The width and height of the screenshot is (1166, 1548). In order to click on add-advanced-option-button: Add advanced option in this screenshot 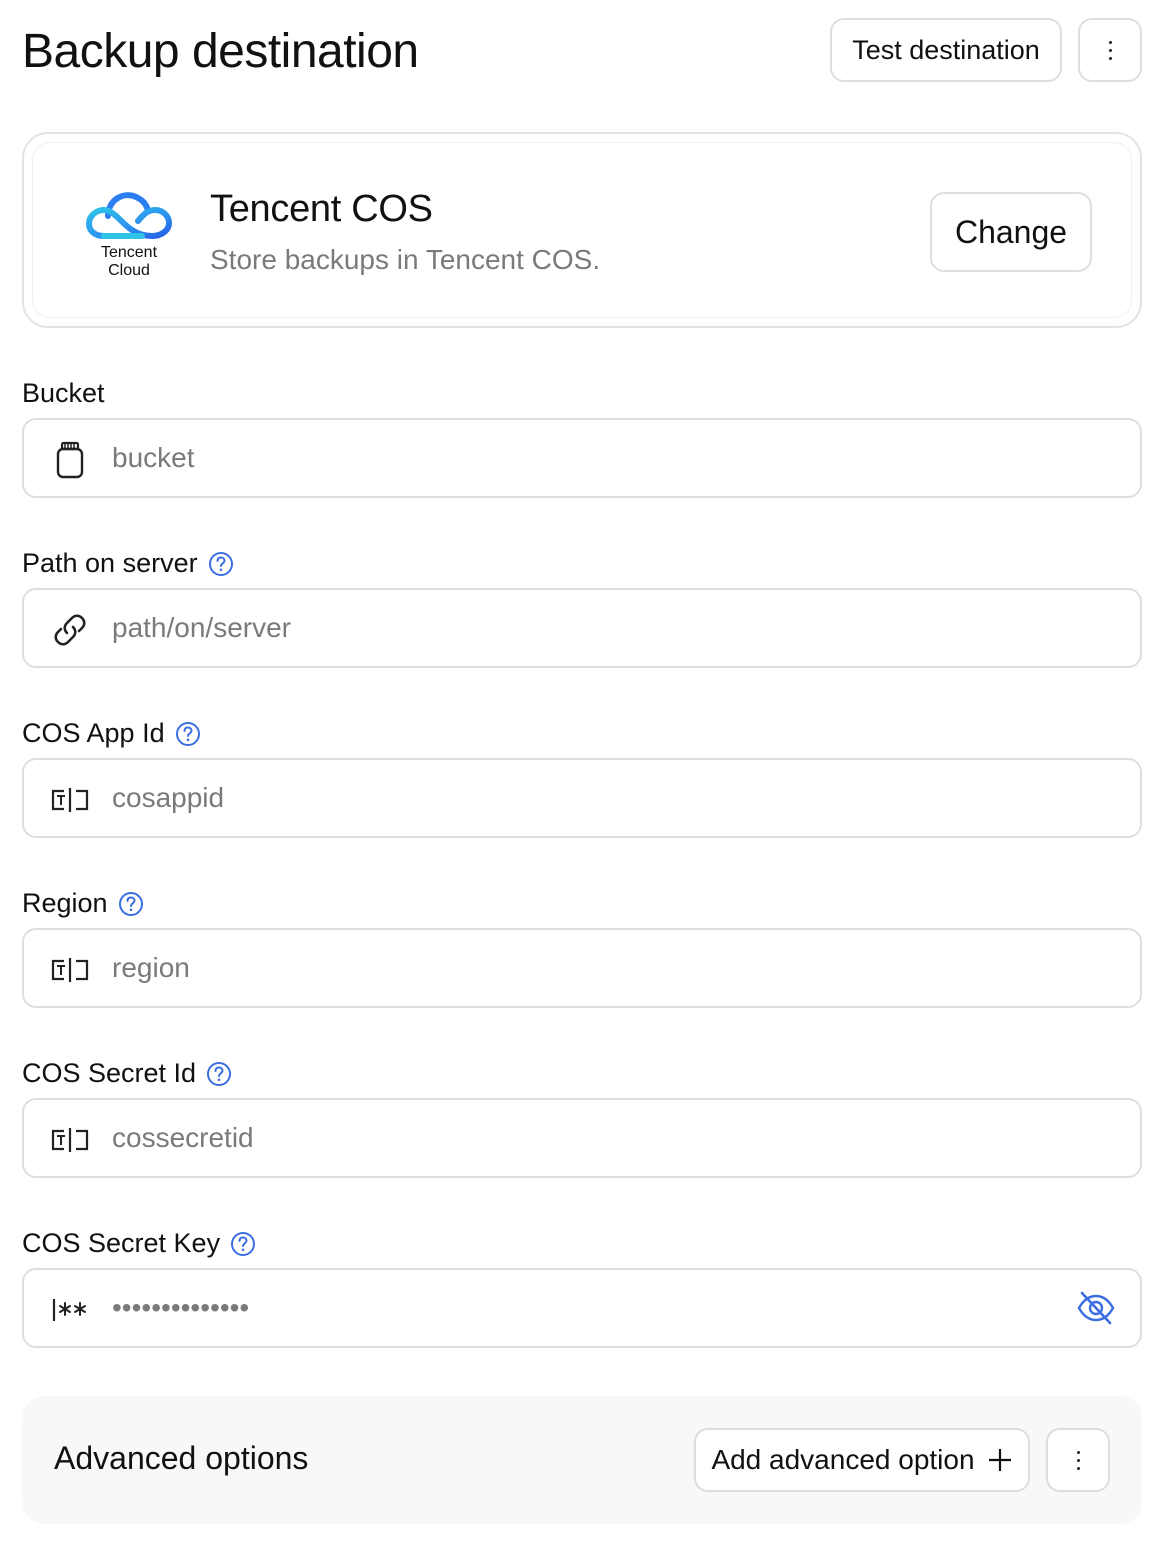, I will do `click(862, 1460)`.